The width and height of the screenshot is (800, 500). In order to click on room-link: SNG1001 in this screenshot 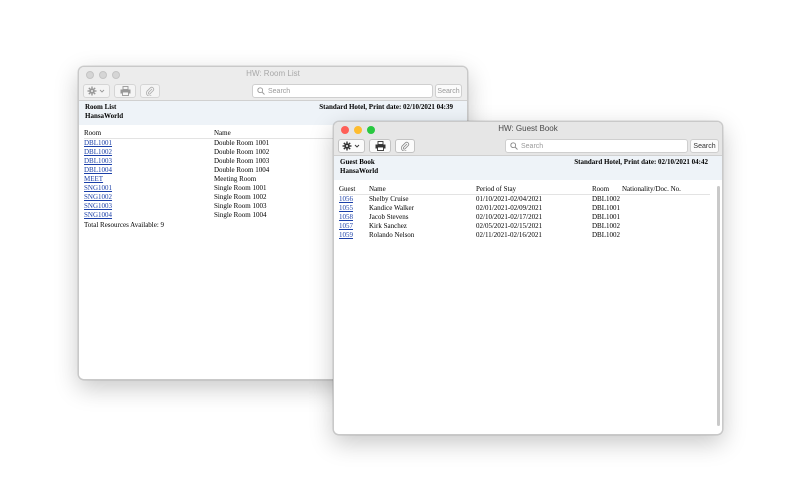, I will do `click(98, 188)`.